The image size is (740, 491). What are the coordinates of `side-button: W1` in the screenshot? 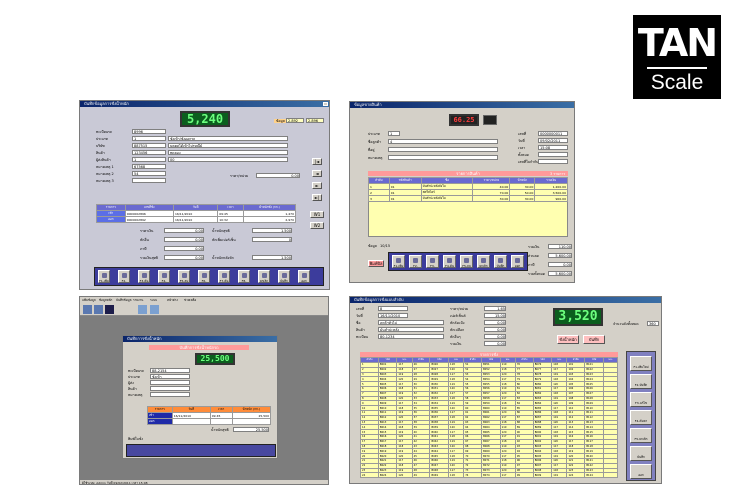 It's located at (317, 214).